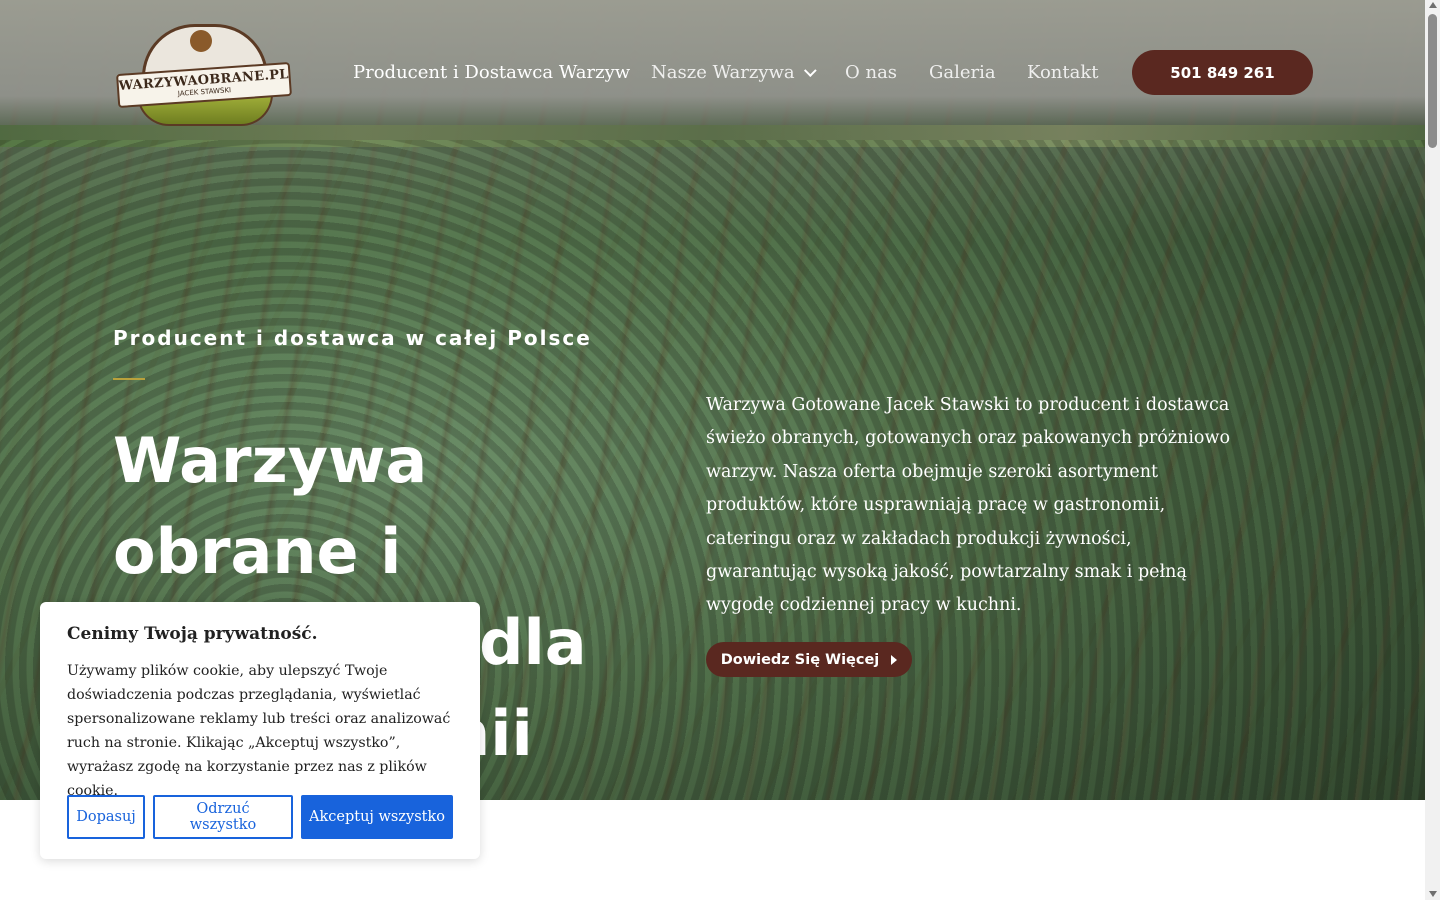  I want to click on nav-item-galeria: Galeria, so click(962, 72).